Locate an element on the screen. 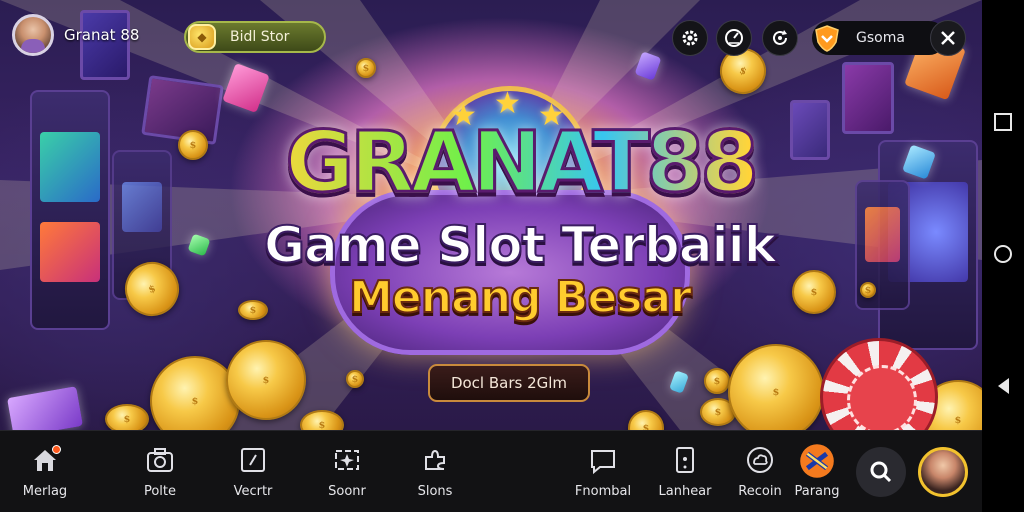 This screenshot has width=1024, height=512. nav-item-football: Fnombal is located at coordinates (603, 471).